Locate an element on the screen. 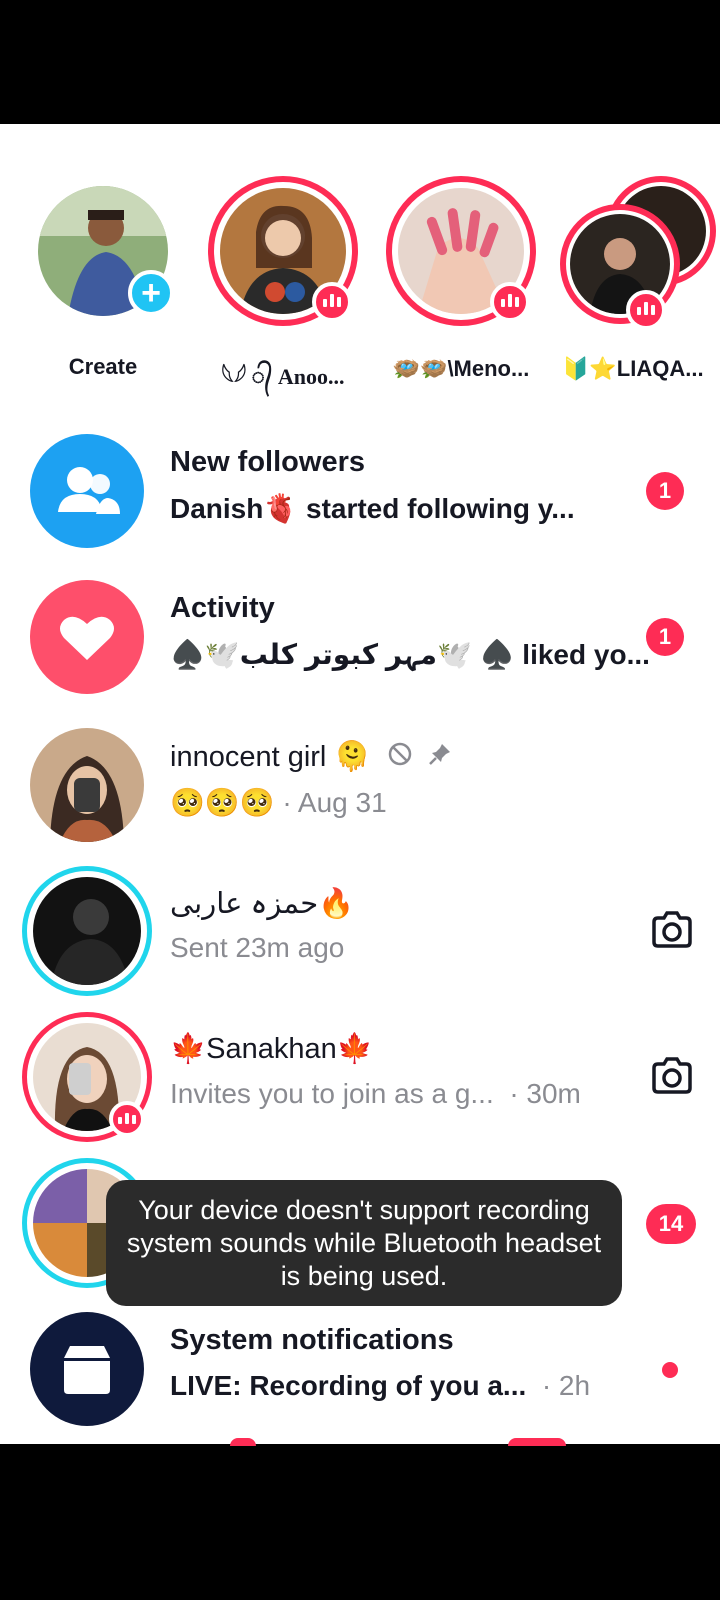 The height and width of the screenshot is (1600, 720). row-subtitle: 🥺🥺🥺 · Aug 31 is located at coordinates (278, 802).